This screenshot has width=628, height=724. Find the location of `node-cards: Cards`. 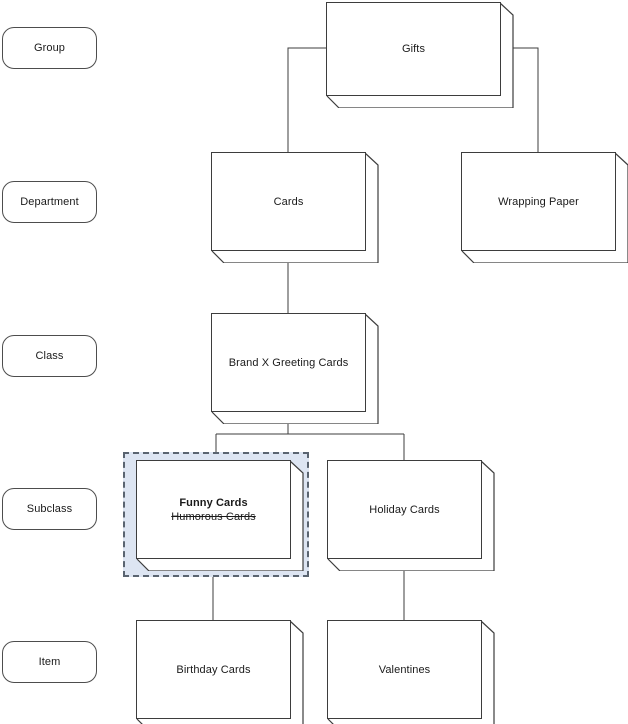

node-cards: Cards is located at coordinates (295, 207).